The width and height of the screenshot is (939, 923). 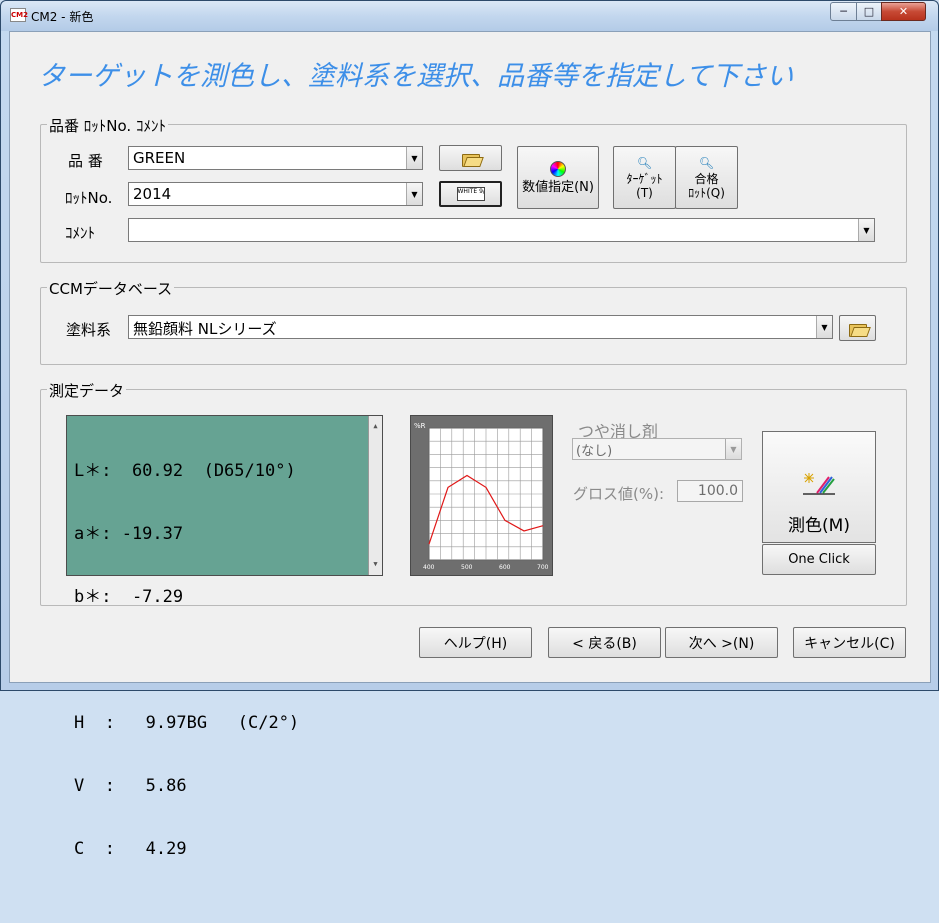 What do you see at coordinates (129, 597) in the screenshot?
I see `data-line-bstar: b＊: -7.29` at bounding box center [129, 597].